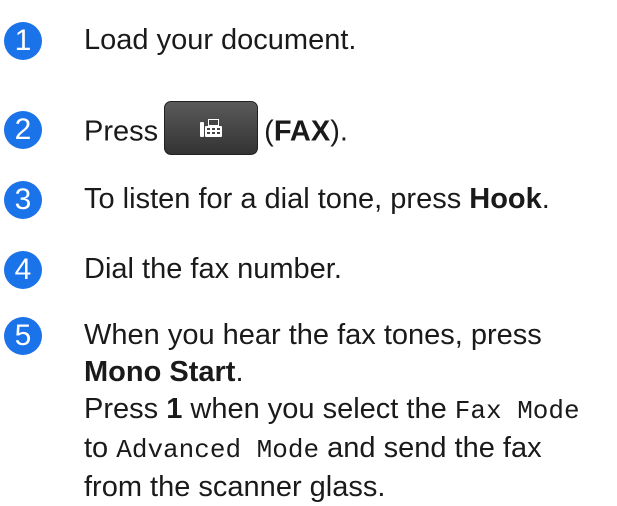  I want to click on step-text: Dial the fax number., so click(213, 269).